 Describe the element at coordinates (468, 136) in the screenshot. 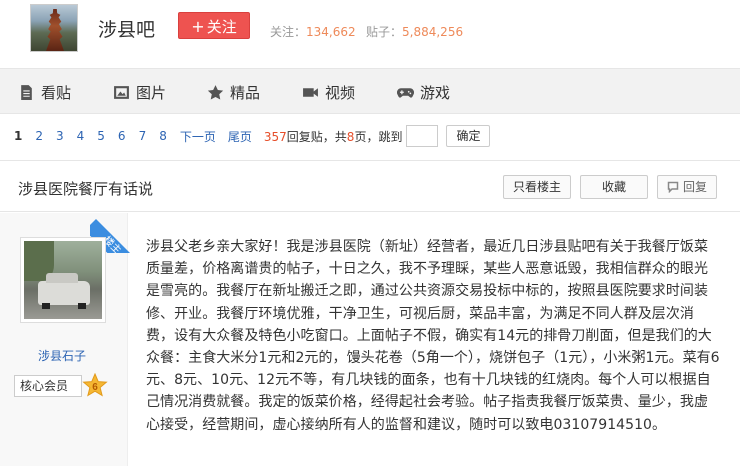

I see `page-jump-button: 确定` at that location.